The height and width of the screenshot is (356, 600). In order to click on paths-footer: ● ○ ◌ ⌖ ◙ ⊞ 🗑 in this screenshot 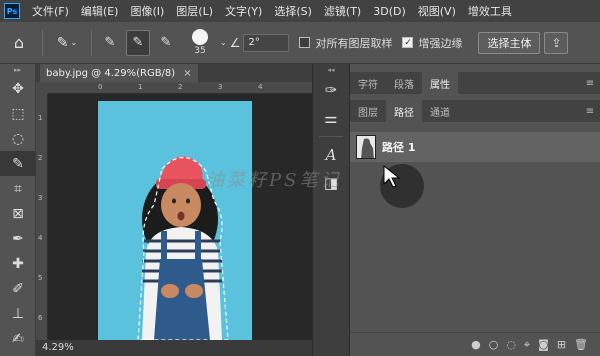, I will do `click(475, 344)`.